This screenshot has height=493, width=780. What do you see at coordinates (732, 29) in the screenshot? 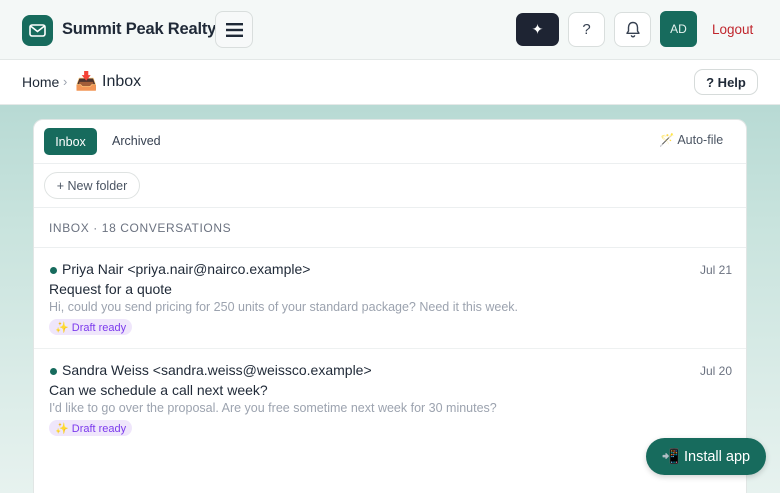
I see `logout-link: Logout` at bounding box center [732, 29].